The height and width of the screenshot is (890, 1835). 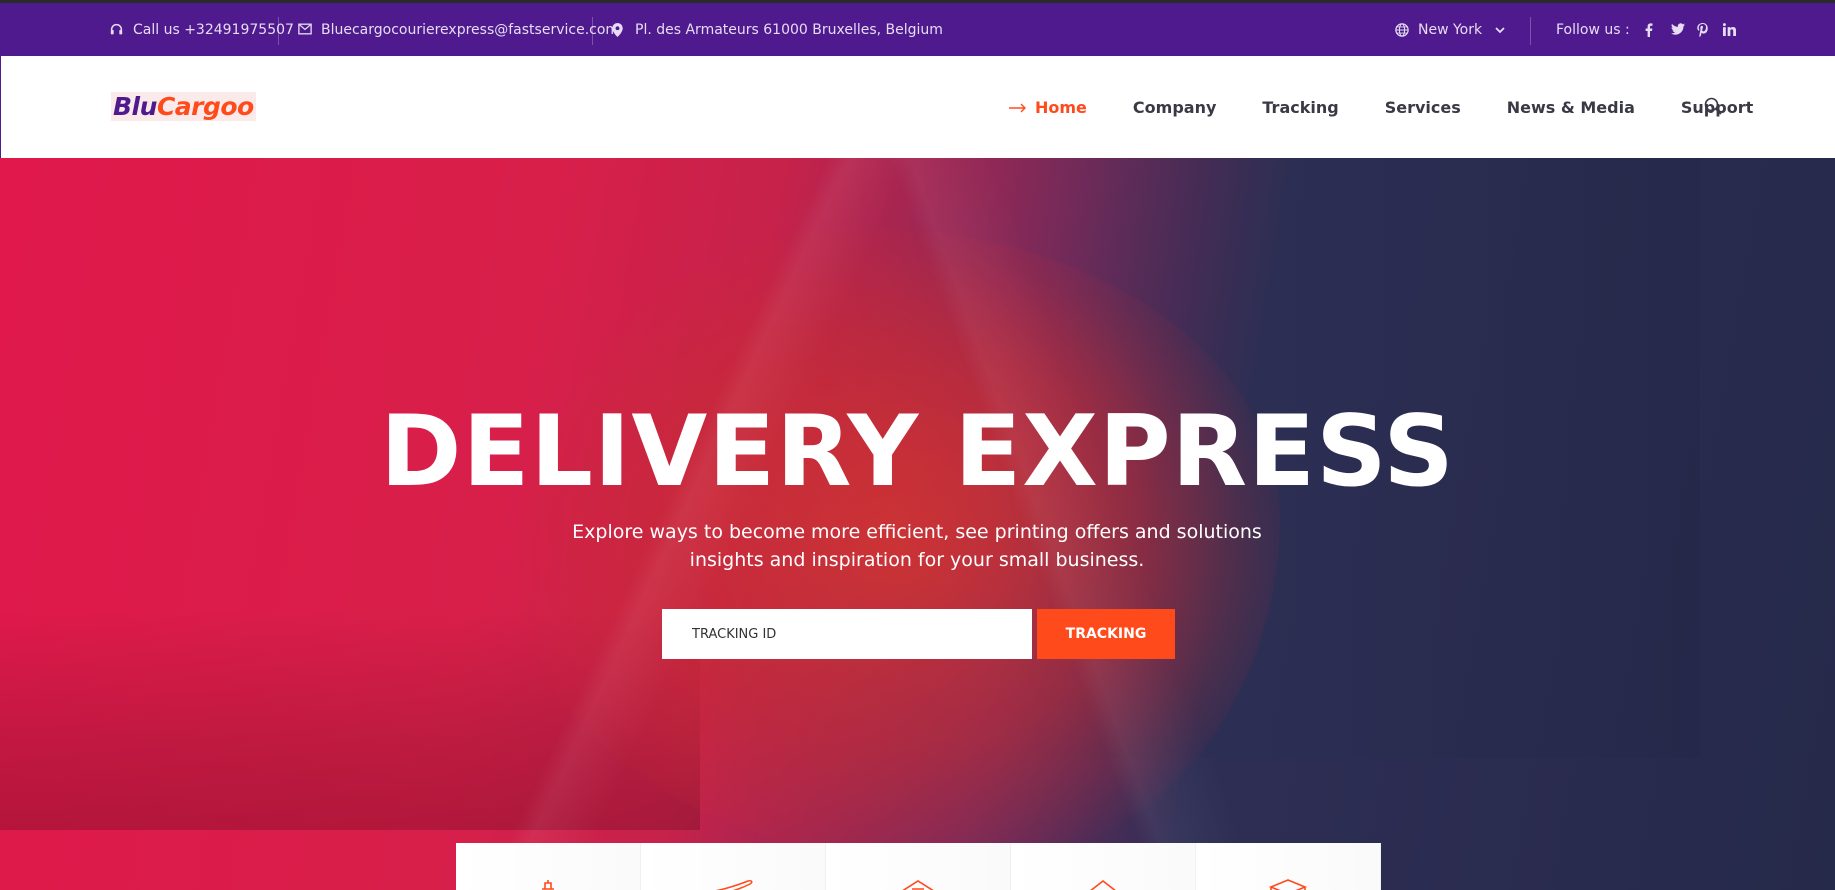 I want to click on logo-text-cargo: Cargoo, so click(x=205, y=106).